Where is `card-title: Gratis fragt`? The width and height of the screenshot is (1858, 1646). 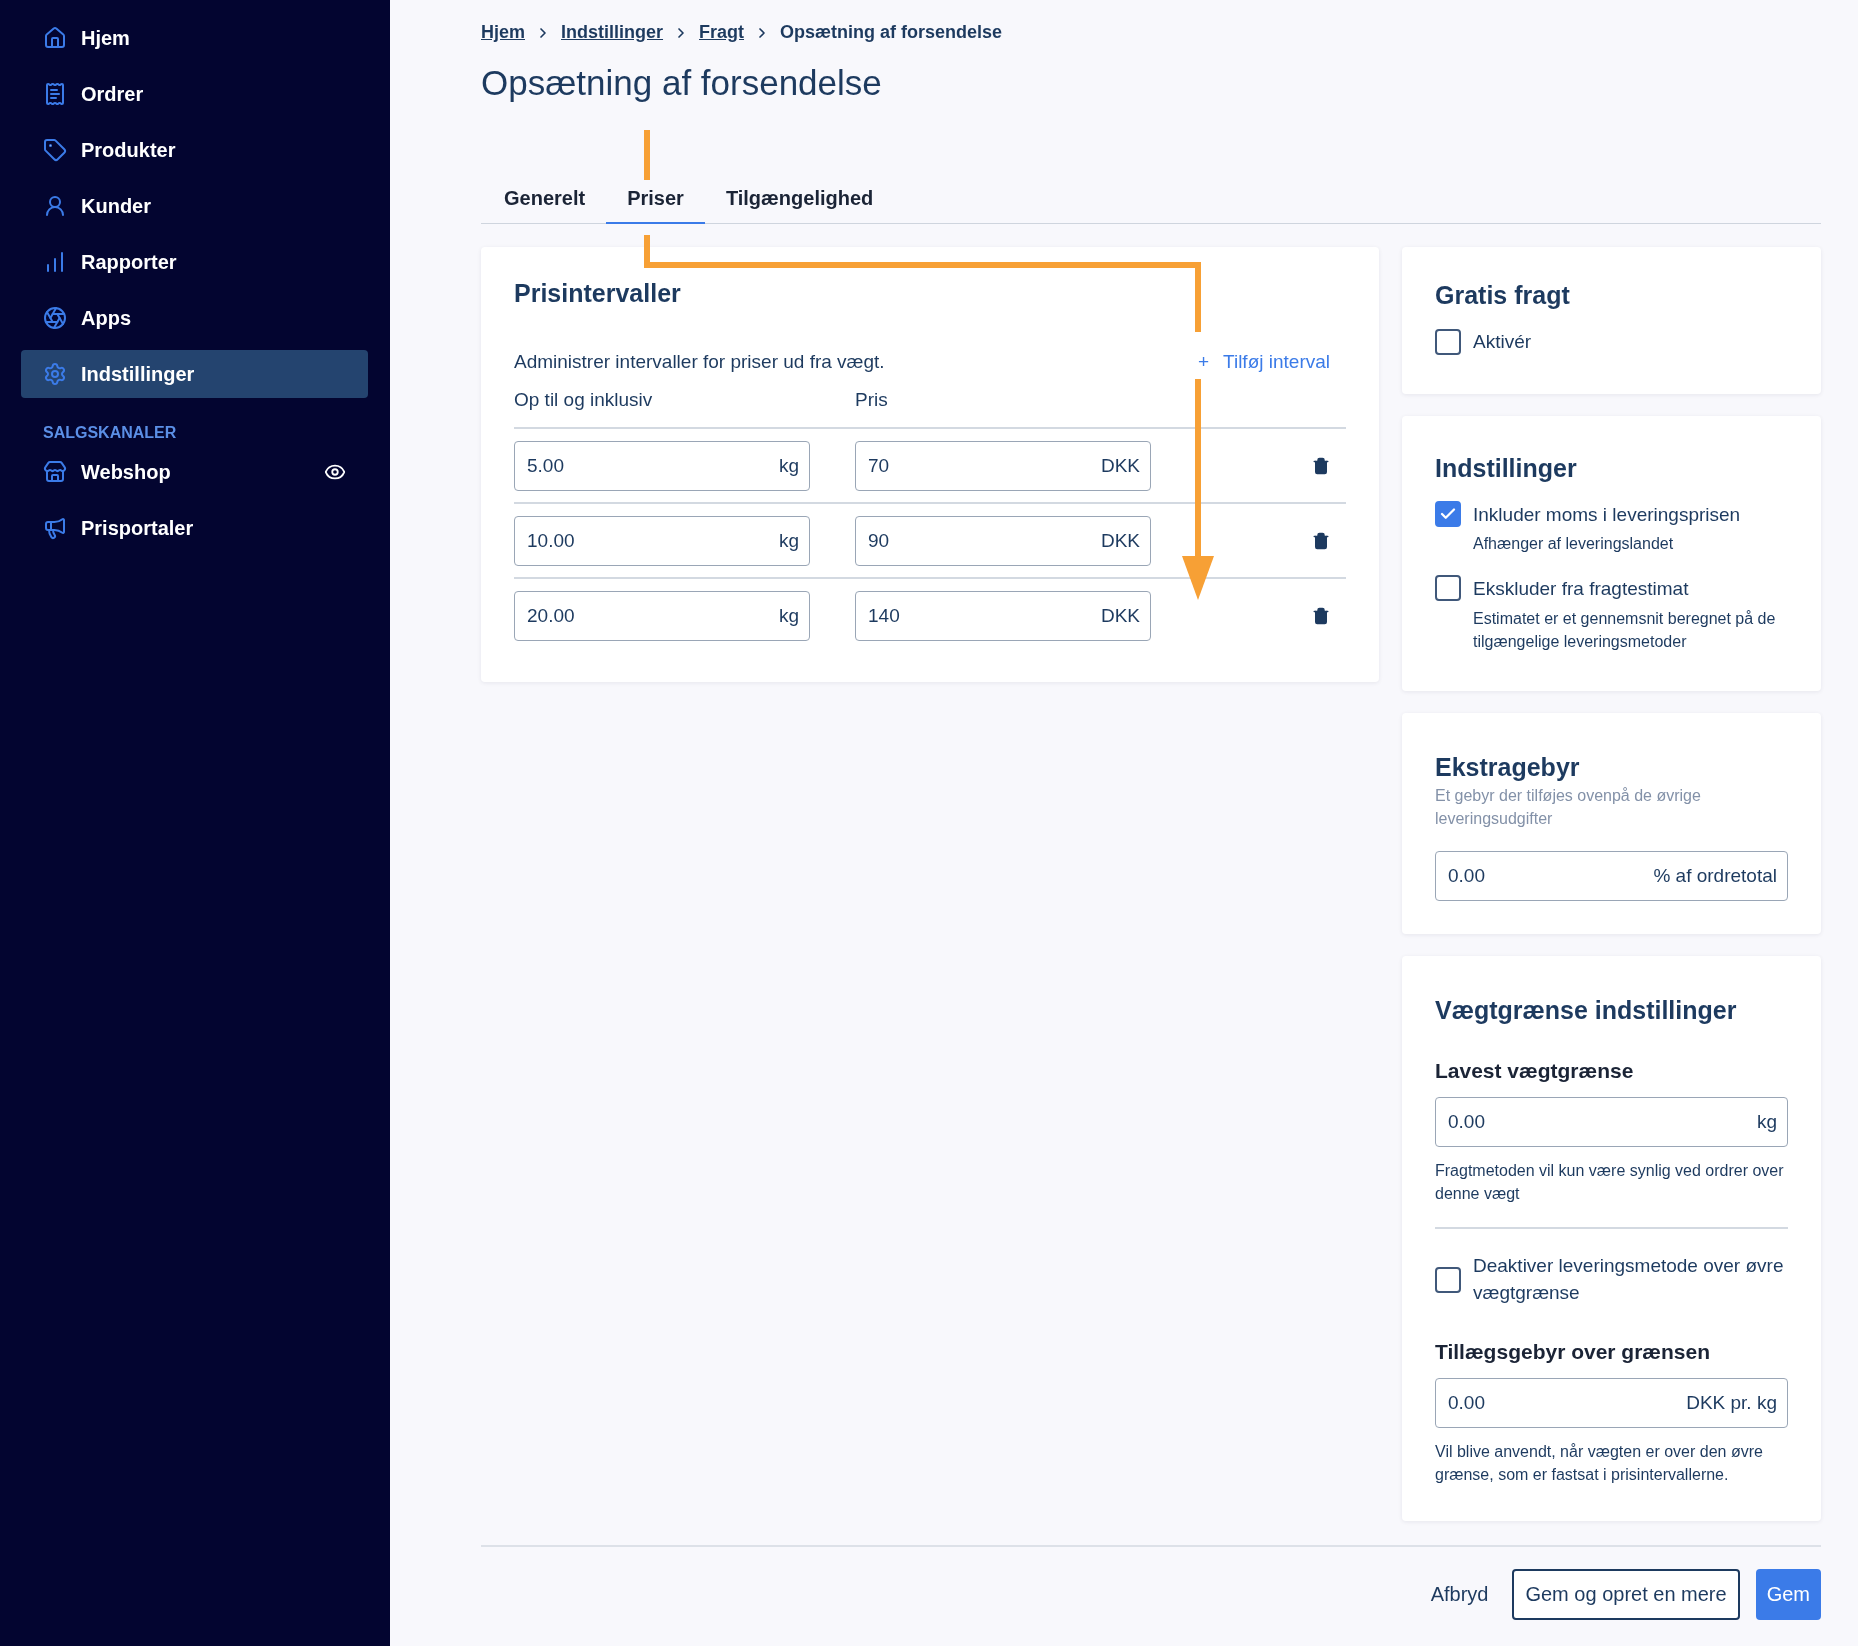
card-title: Gratis fragt is located at coordinates (1503, 295).